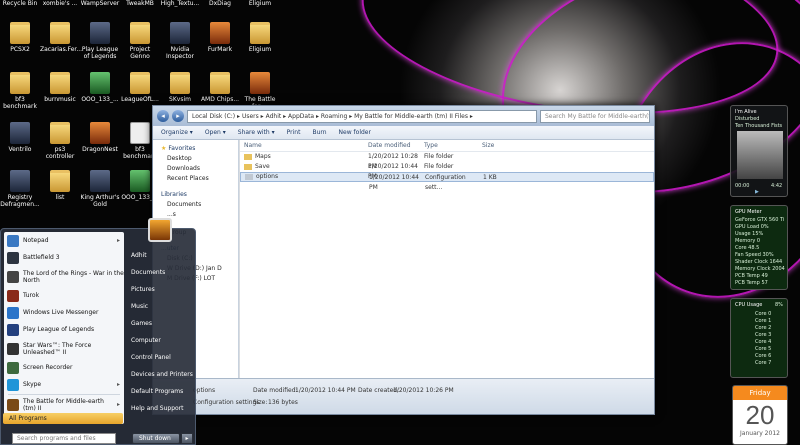 This screenshot has height=445, width=800. I want to click on desktop-icon: Play League of Legends, so click(100, 41).